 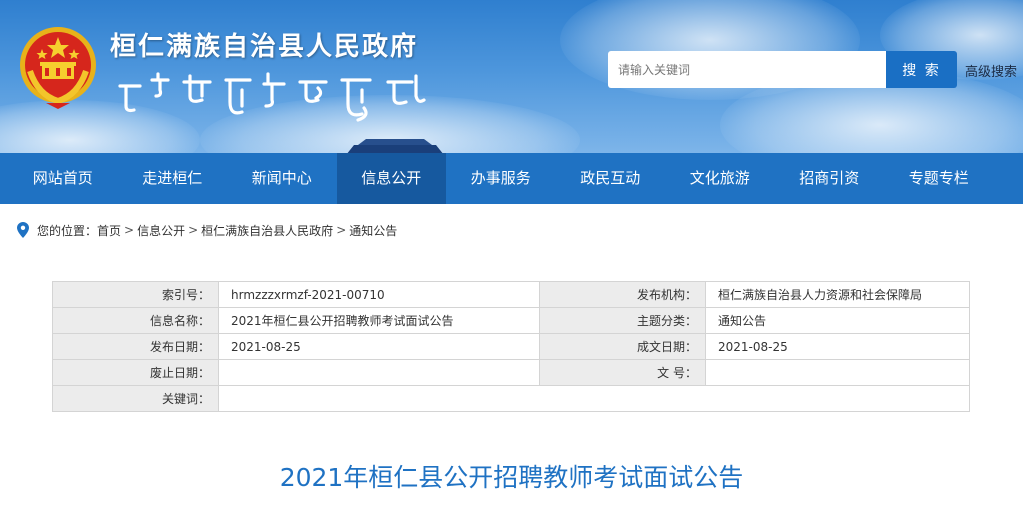 What do you see at coordinates (991, 70) in the screenshot?
I see `advanced-search-link: 高级搜索` at bounding box center [991, 70].